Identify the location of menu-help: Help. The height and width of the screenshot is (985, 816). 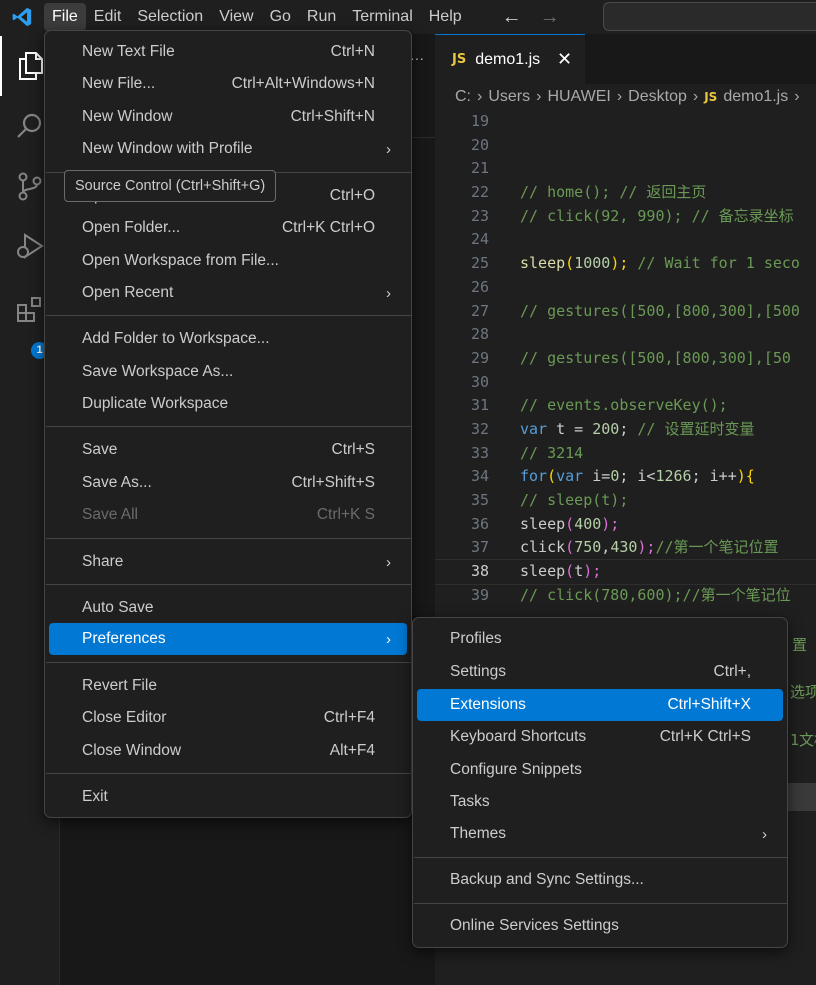
(445, 17).